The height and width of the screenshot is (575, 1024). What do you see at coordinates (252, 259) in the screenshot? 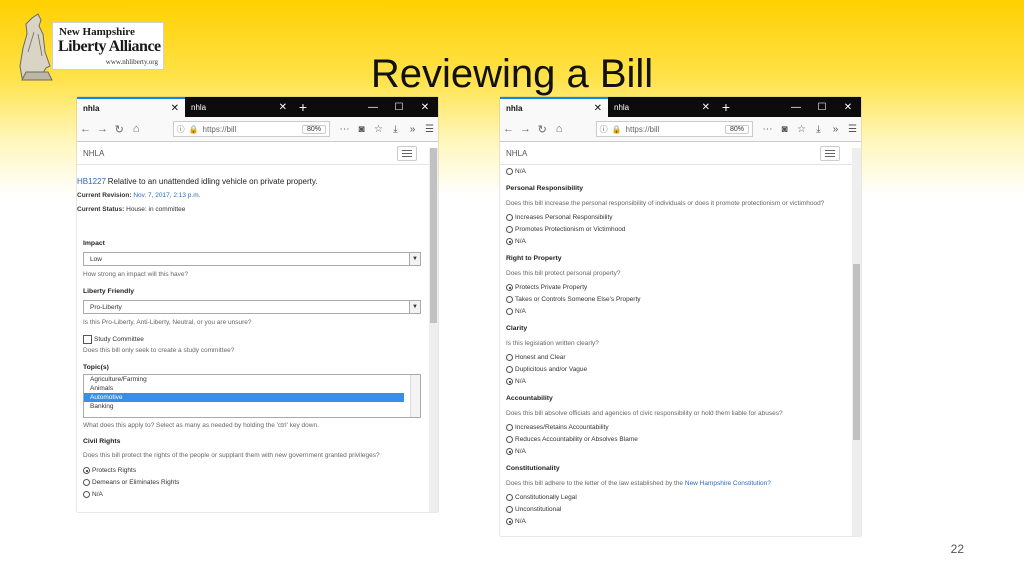
I see `impact-select: Low ▼` at bounding box center [252, 259].